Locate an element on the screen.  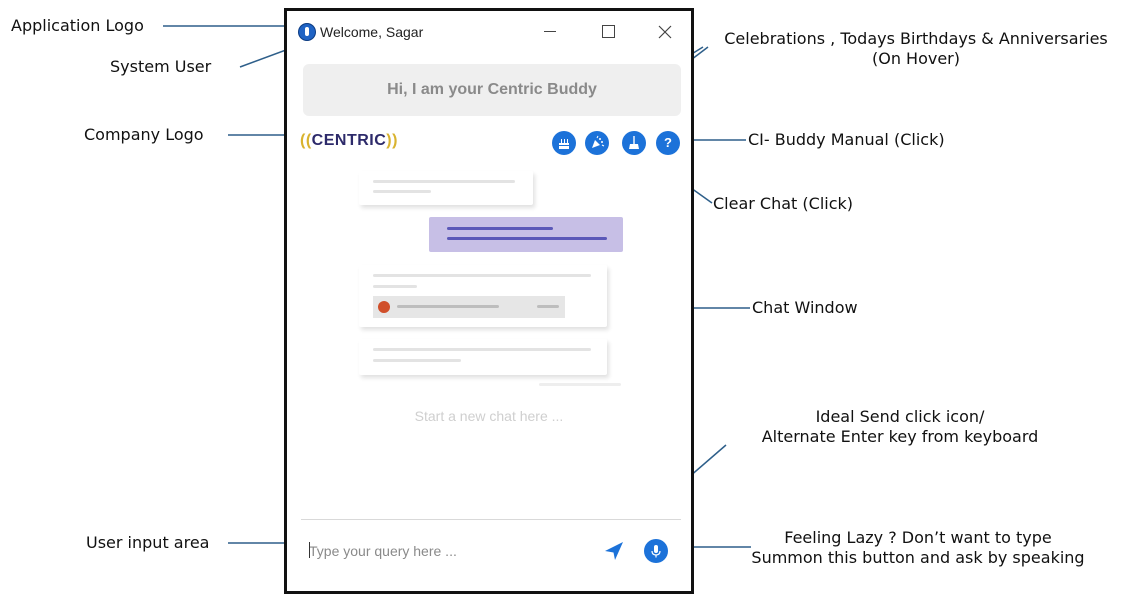
buddy-manual-button: ? is located at coordinates (668, 143).